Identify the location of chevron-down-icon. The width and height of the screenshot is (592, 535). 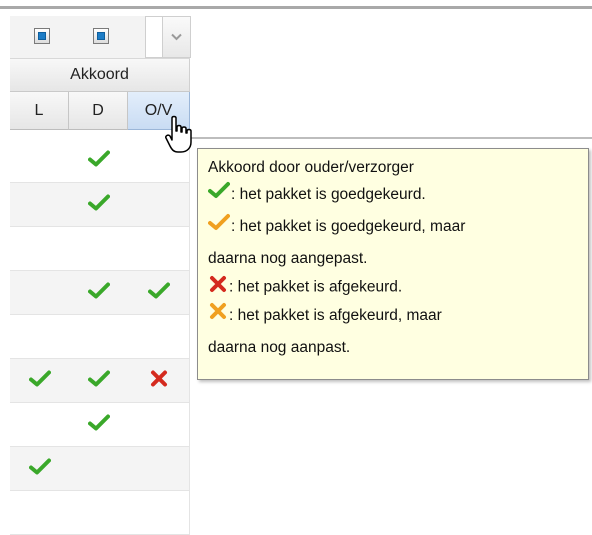
(176, 37).